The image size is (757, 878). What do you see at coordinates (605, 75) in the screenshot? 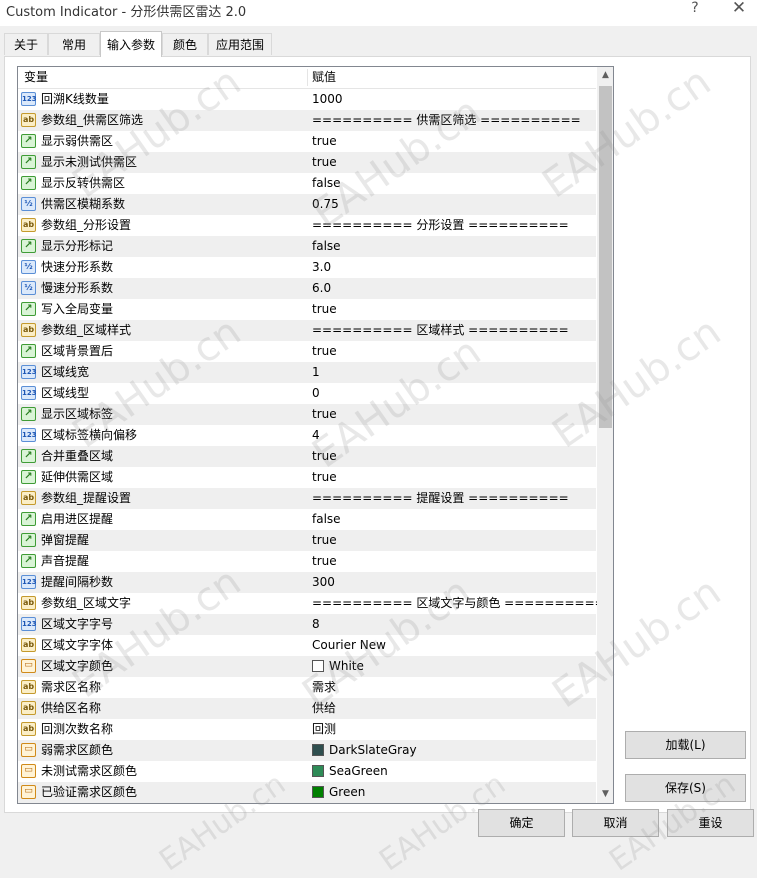
I see `scroll-up-arrow-icon: ▲` at bounding box center [605, 75].